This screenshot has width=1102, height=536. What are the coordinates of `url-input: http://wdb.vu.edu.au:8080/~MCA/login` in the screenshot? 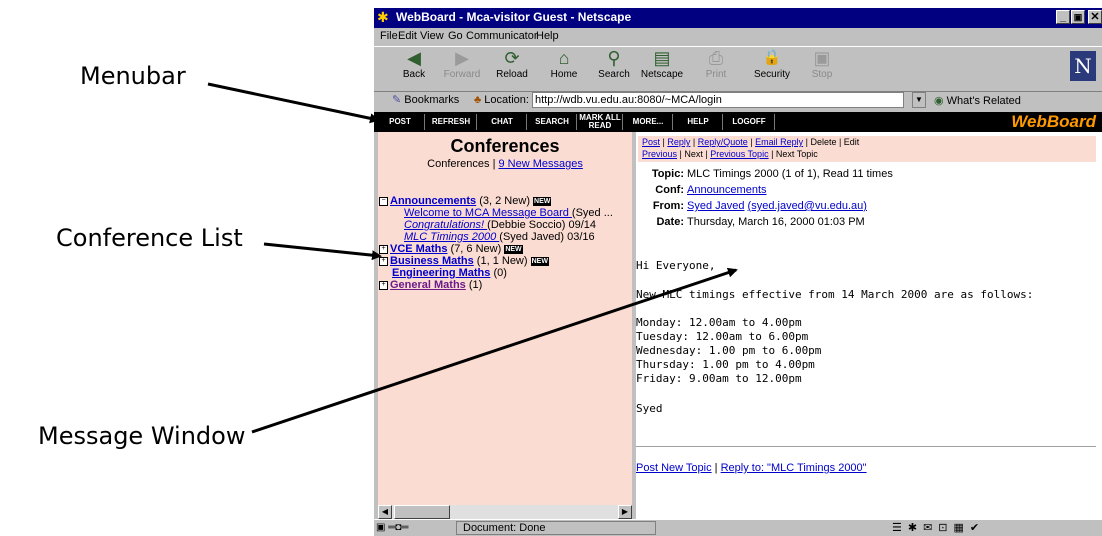 It's located at (718, 100).